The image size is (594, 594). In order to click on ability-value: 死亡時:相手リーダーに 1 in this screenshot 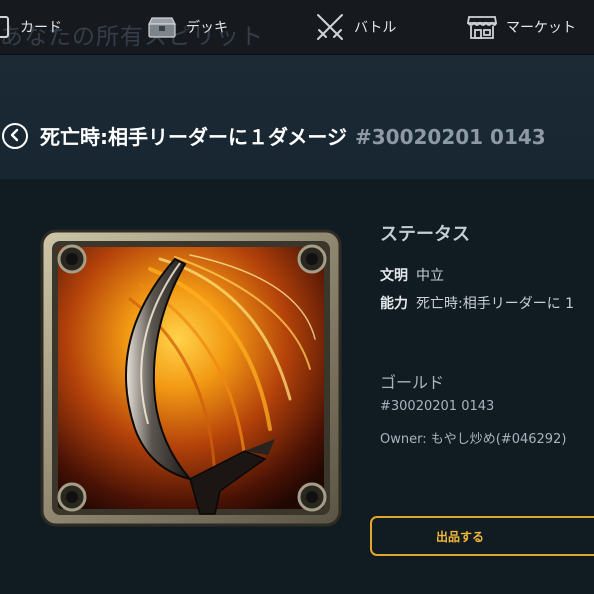, I will do `click(495, 304)`.